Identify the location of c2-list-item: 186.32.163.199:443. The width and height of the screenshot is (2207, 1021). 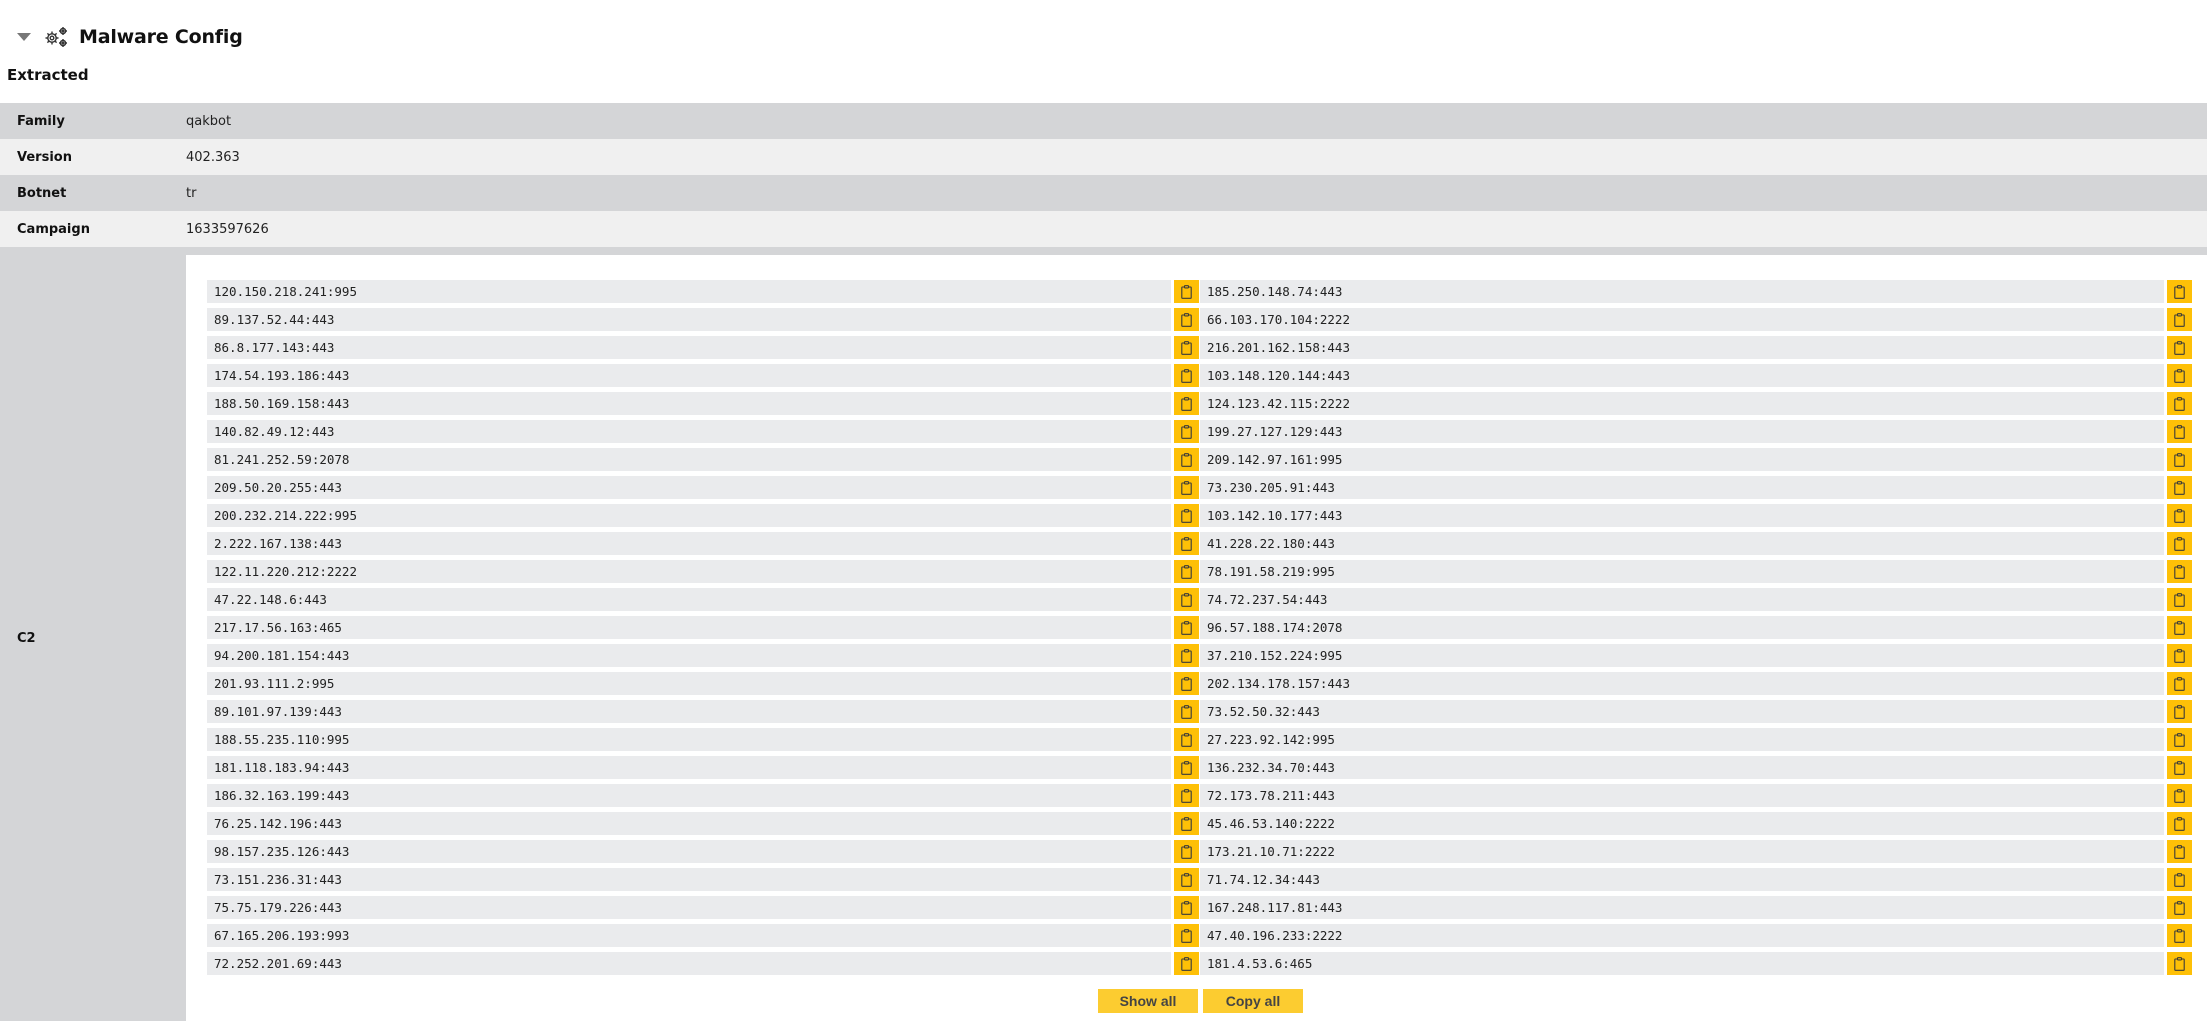
(703, 798).